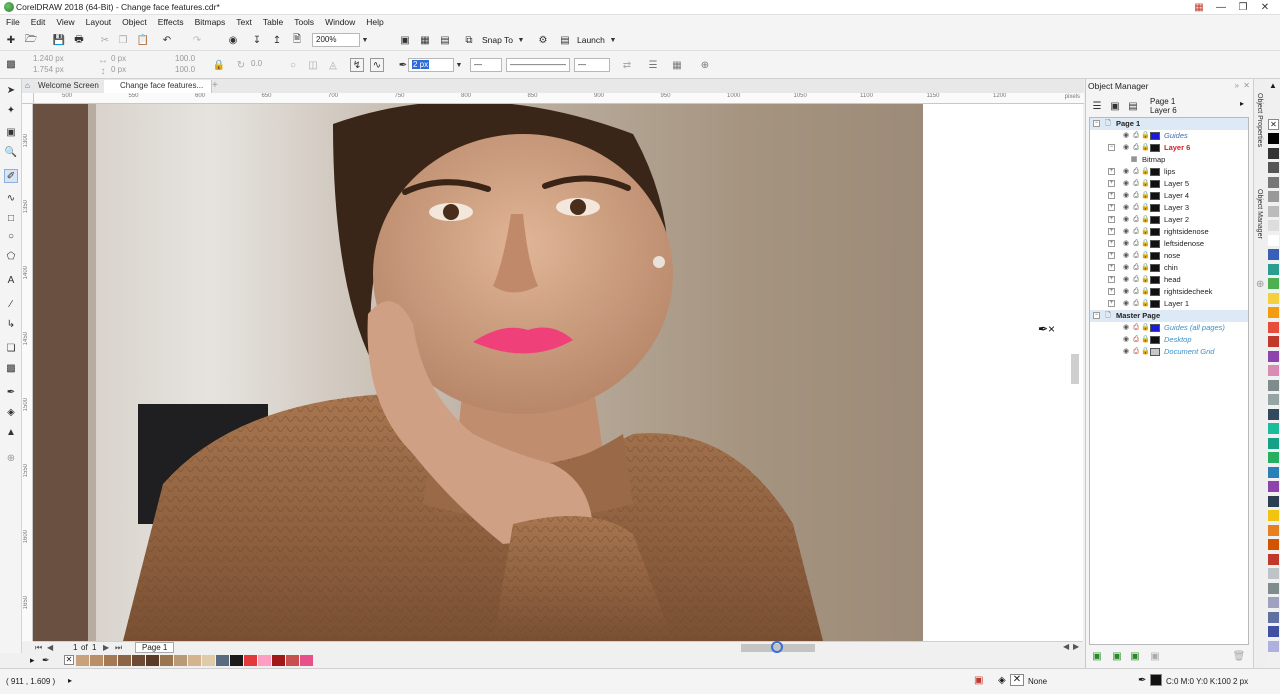  What do you see at coordinates (374, 22) in the screenshot?
I see `menu-help: Help` at bounding box center [374, 22].